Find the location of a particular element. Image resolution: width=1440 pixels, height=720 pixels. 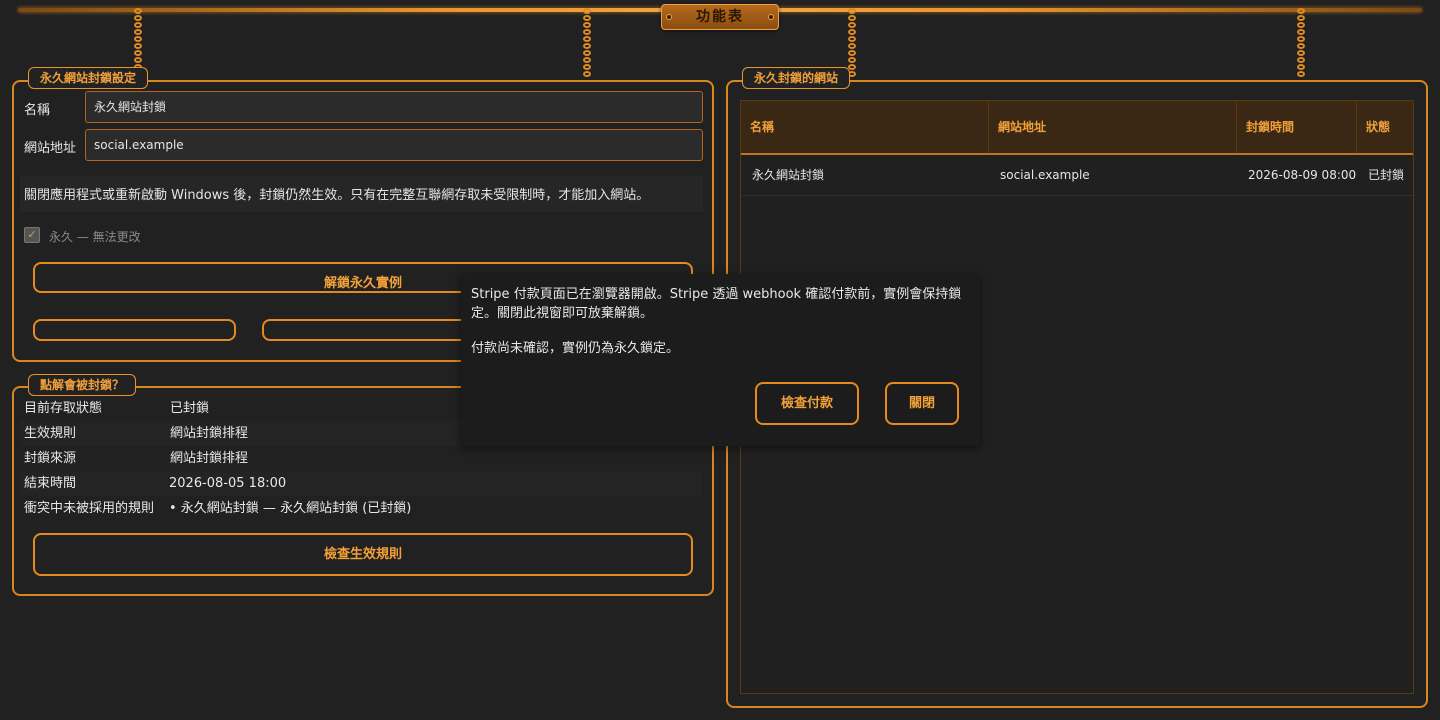

name-input: 永久網站封鎖 is located at coordinates (394, 107).